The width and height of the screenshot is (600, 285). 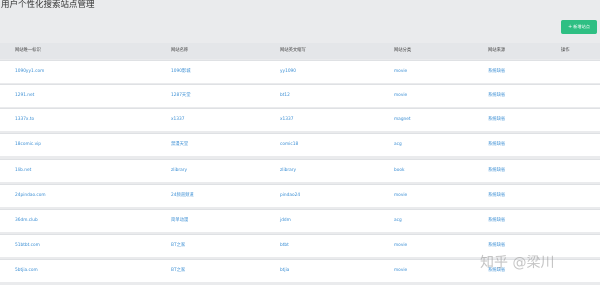 I want to click on site-abbr-link: x1337, so click(x=286, y=119).